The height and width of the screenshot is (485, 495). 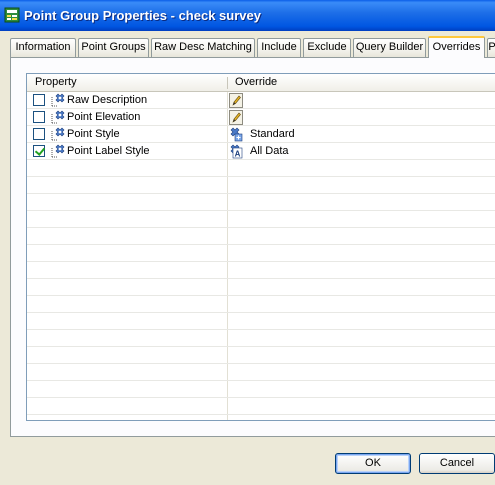 I want to click on tab-include: Include, so click(x=279, y=47).